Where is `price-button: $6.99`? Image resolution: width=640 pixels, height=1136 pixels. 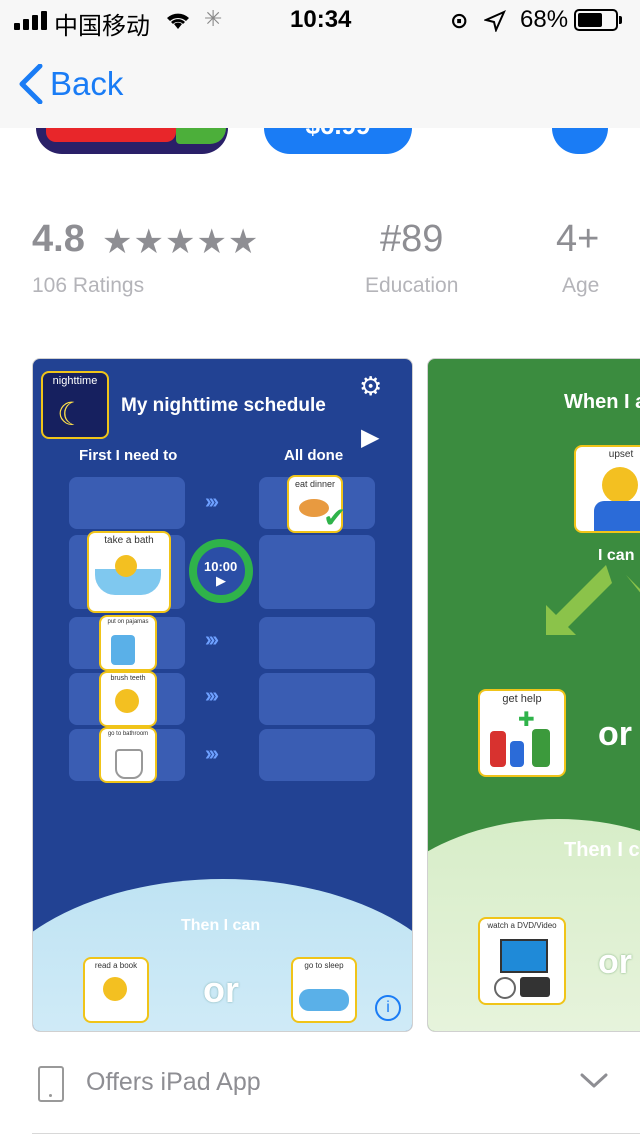
price-button: $6.99 is located at coordinates (338, 141).